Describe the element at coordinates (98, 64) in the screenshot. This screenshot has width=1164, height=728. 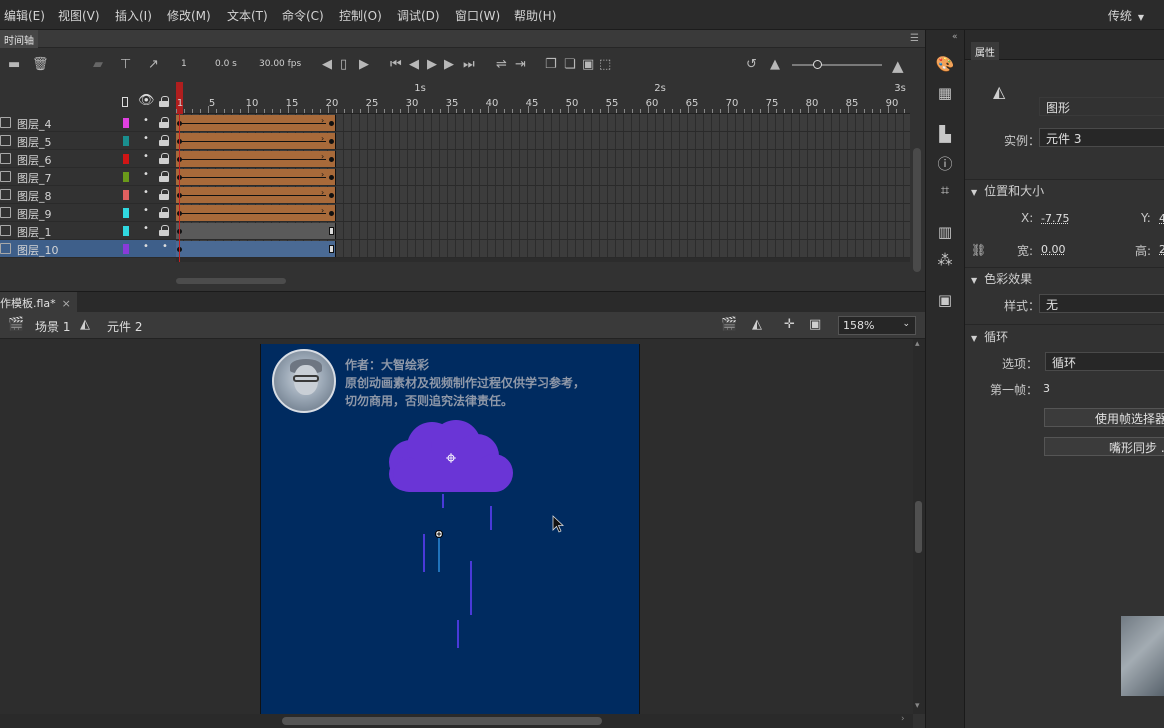
I see `camera-icon: ▰` at that location.